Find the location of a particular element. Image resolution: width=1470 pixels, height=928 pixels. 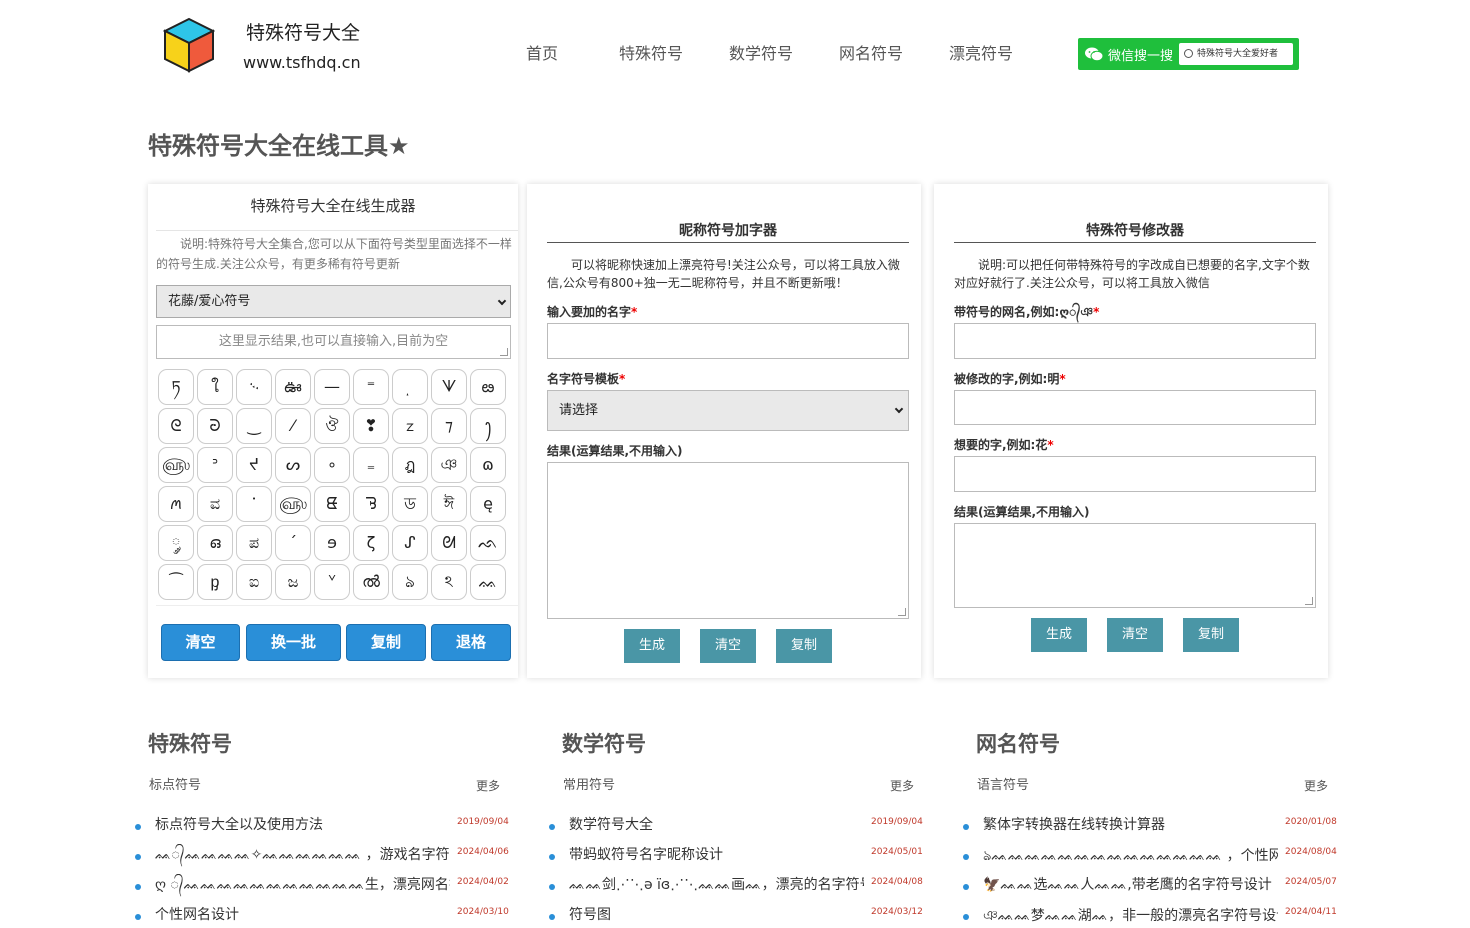

section-subtitle: 语言符号 is located at coordinates (1003, 783).